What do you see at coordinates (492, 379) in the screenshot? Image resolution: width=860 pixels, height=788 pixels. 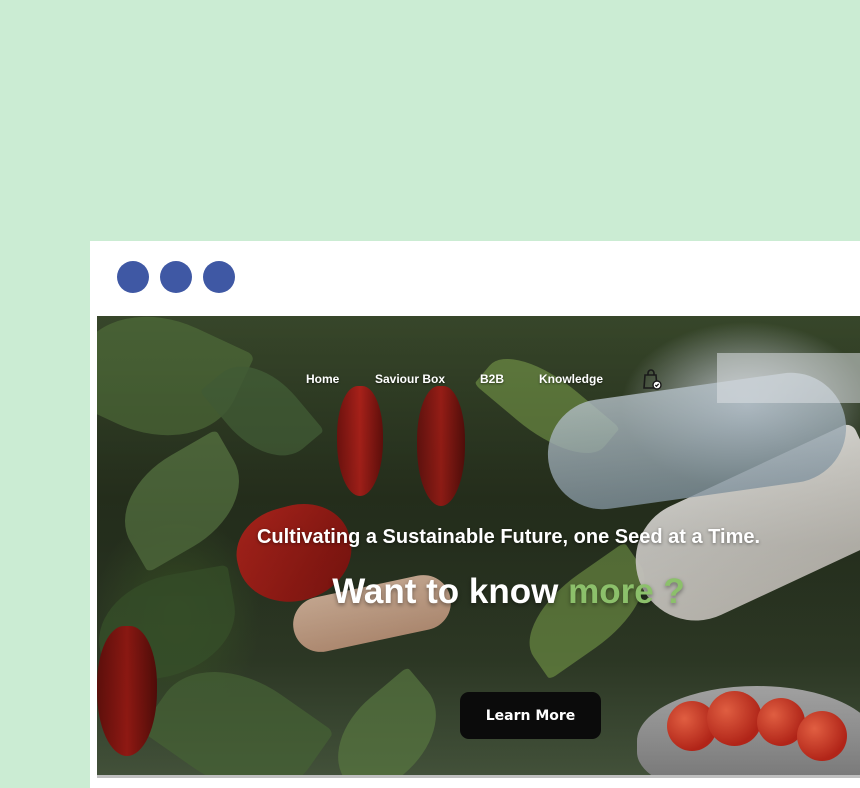 I see `nav-item-b2b: B2B` at bounding box center [492, 379].